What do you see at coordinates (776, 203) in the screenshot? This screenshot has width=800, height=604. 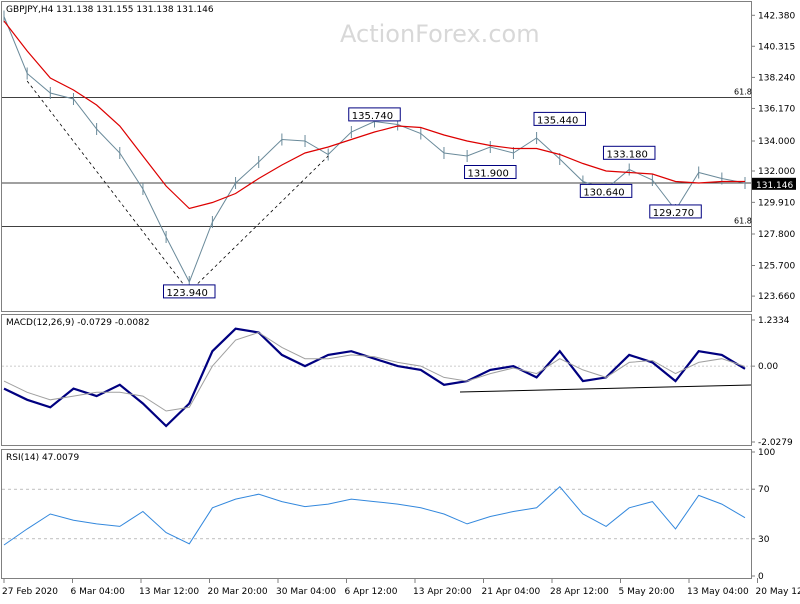 I see `y-tick-label: 129.910` at bounding box center [776, 203].